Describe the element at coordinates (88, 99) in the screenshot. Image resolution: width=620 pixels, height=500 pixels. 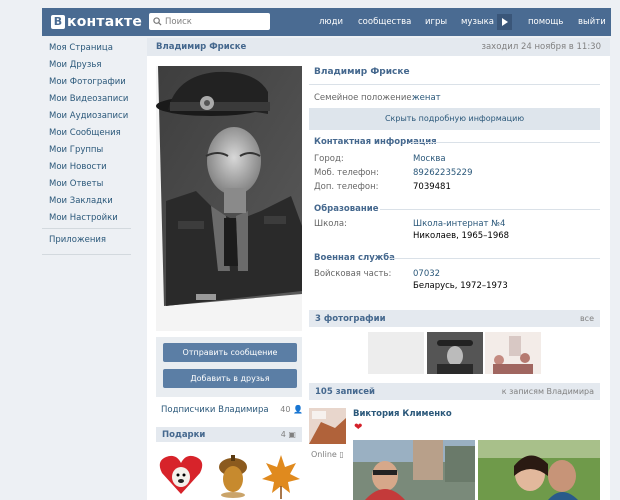
I see `sidebar-item-videos: Мои Видеозаписи` at that location.